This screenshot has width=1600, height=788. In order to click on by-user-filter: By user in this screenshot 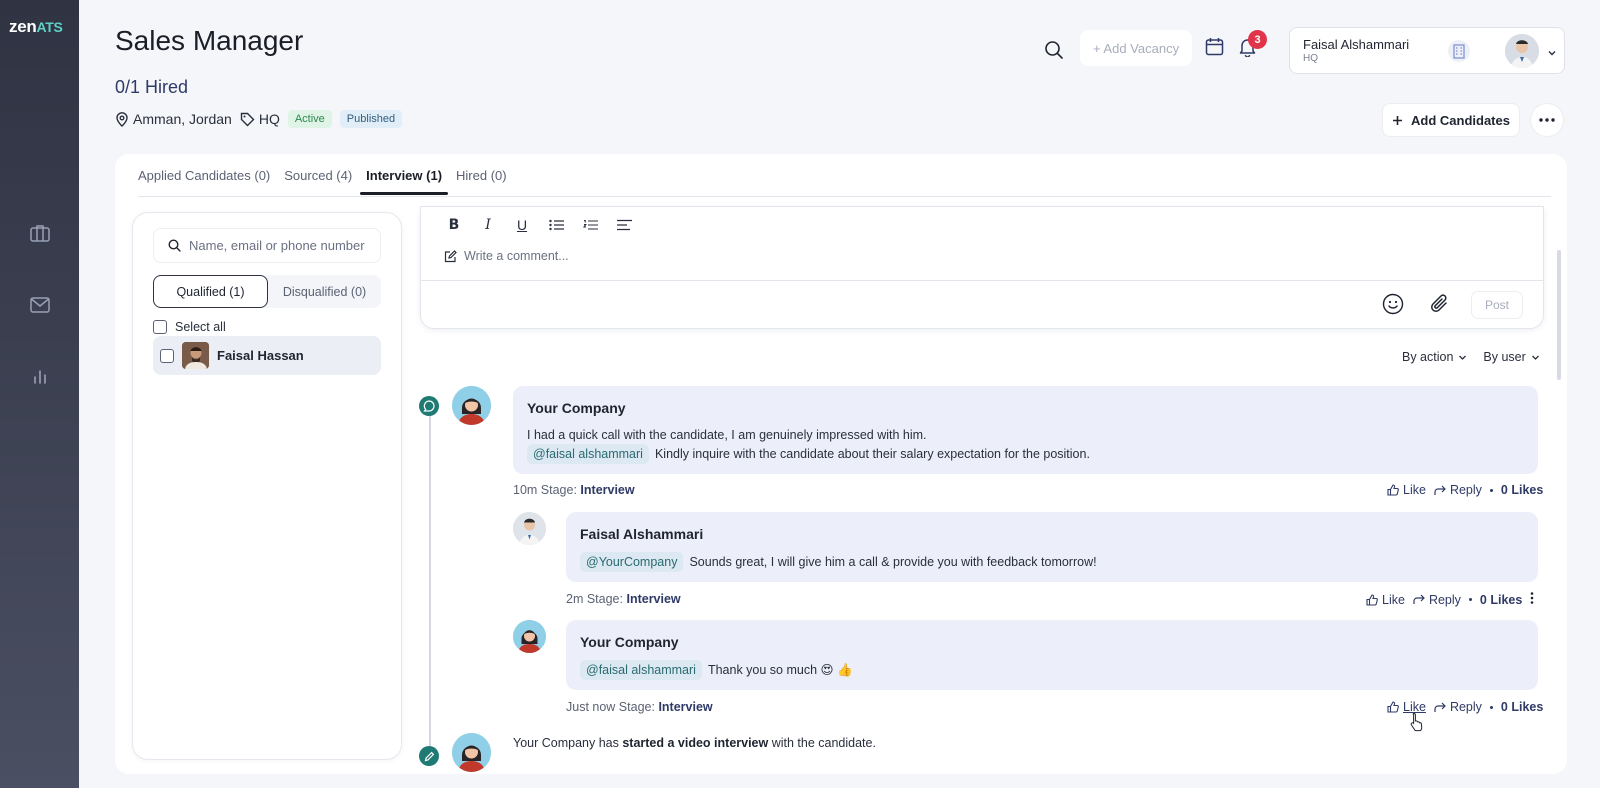, I will do `click(1511, 357)`.